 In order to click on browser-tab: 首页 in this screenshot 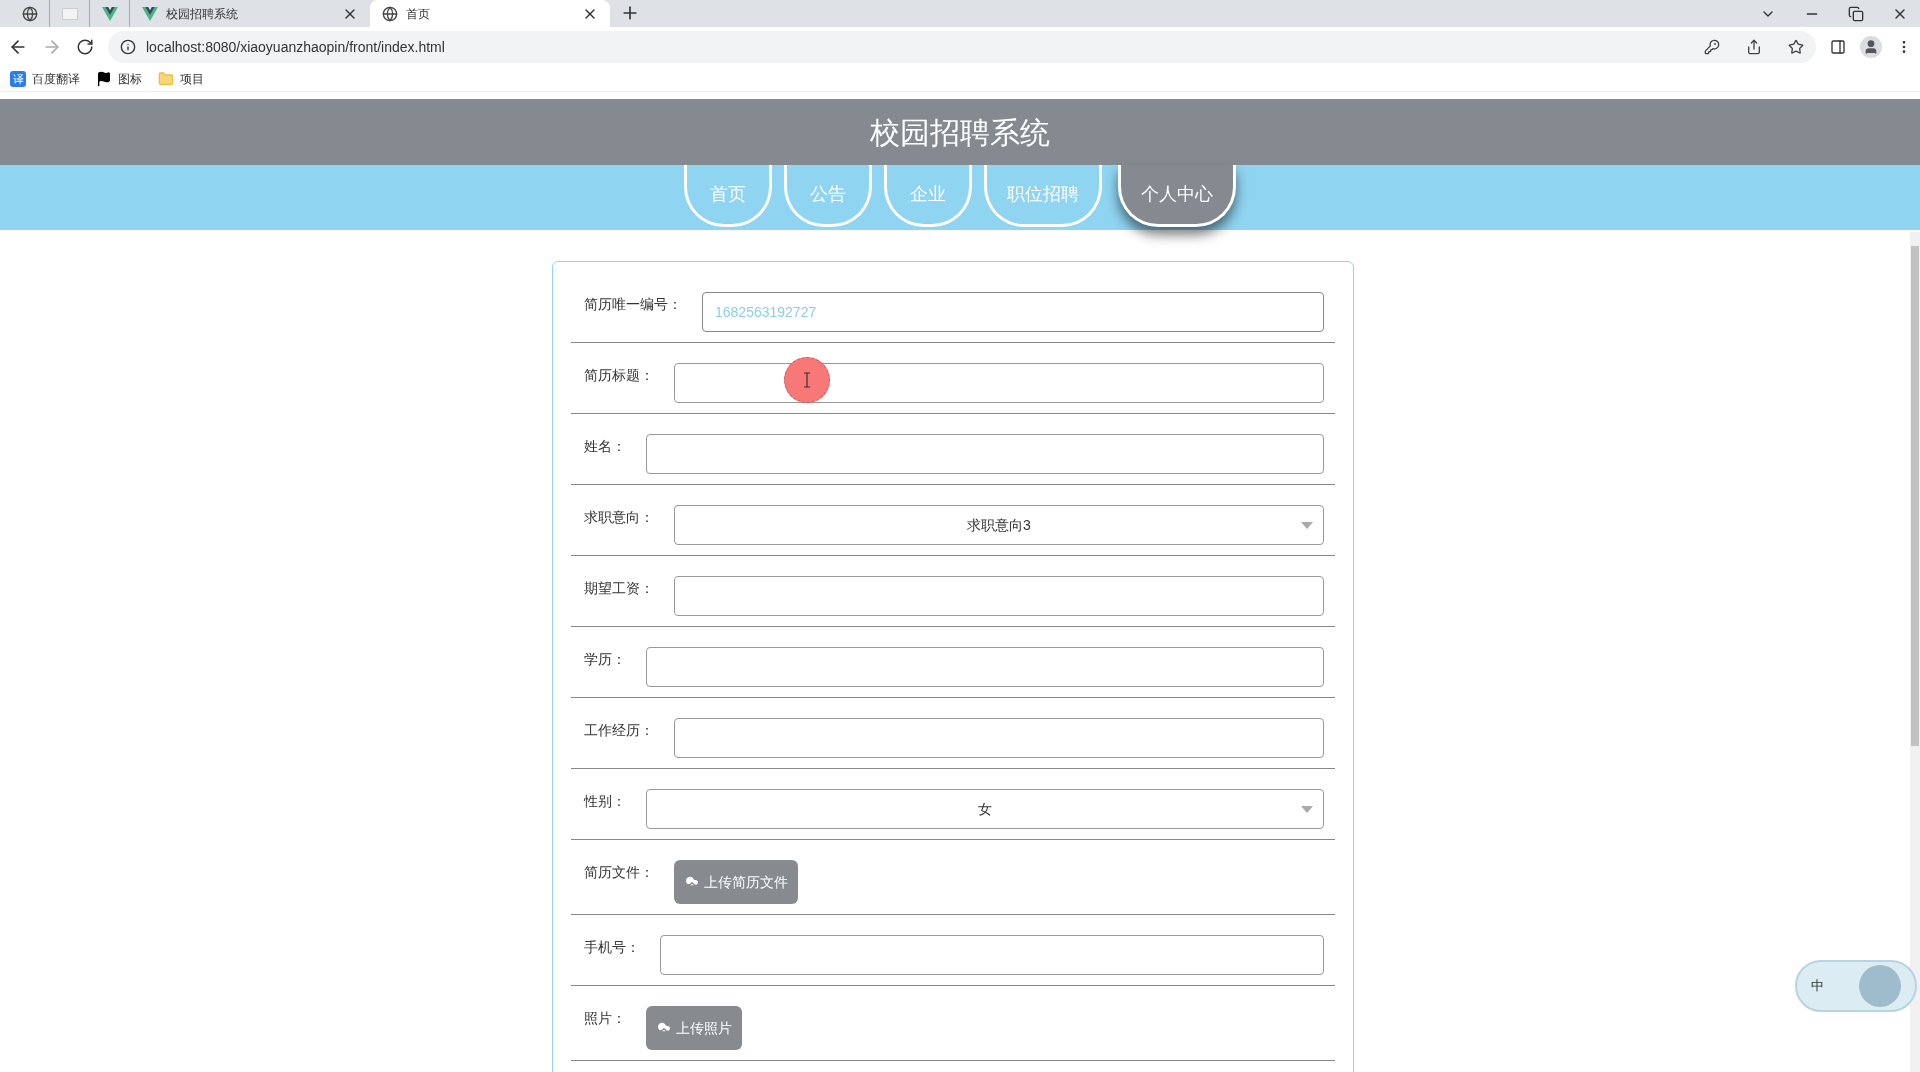, I will do `click(490, 13)`.